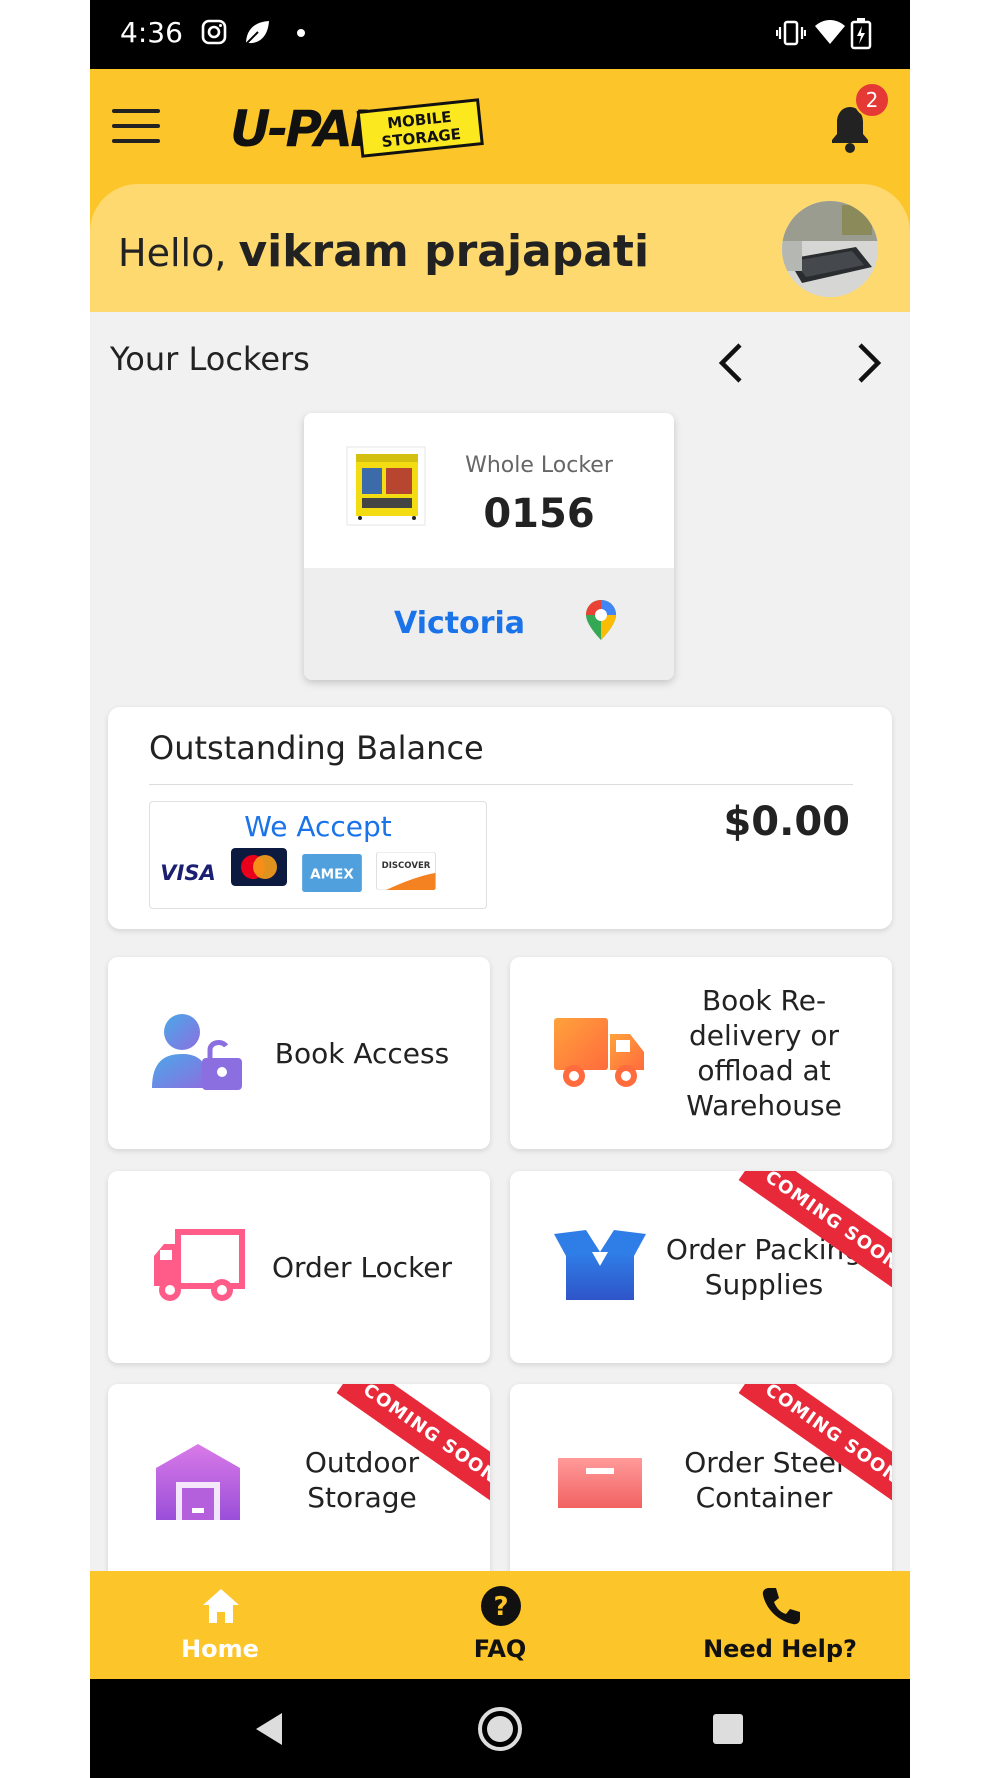  What do you see at coordinates (362, 1267) in the screenshot?
I see `order-locker-label: Order Locker` at bounding box center [362, 1267].